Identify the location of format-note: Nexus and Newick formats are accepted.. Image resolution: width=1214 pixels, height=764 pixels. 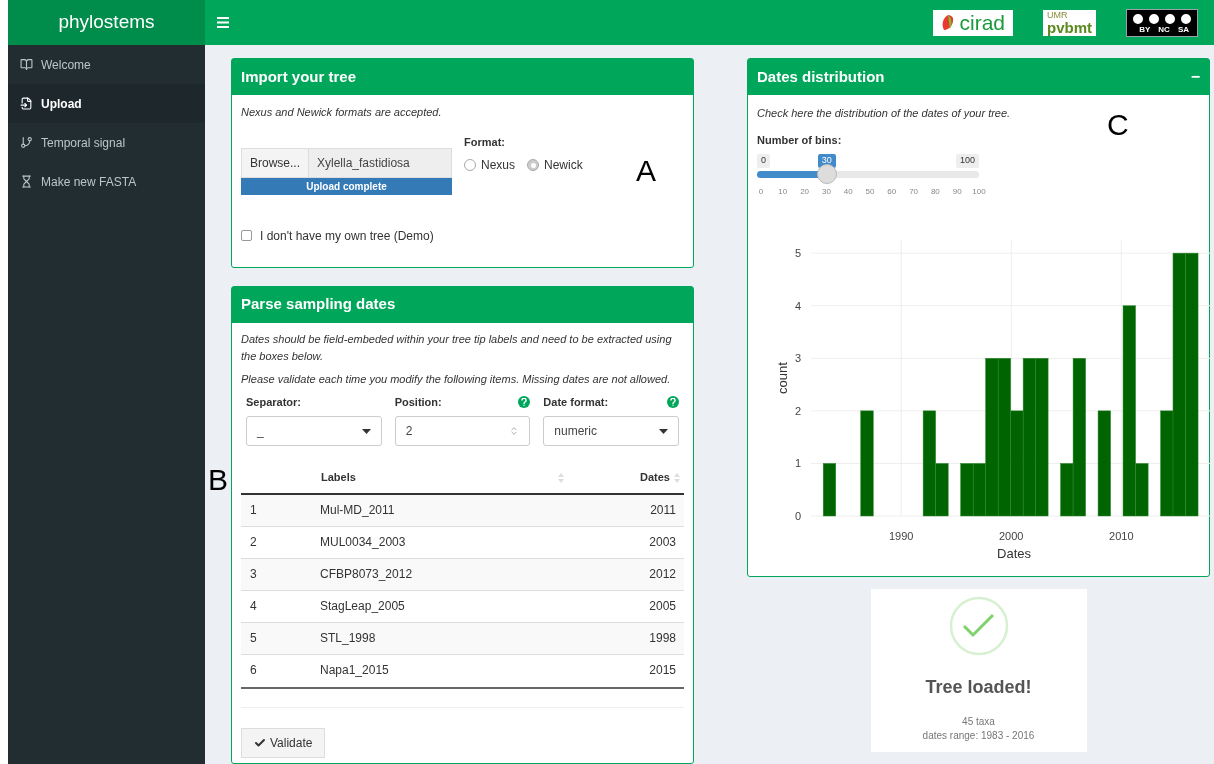
(342, 112).